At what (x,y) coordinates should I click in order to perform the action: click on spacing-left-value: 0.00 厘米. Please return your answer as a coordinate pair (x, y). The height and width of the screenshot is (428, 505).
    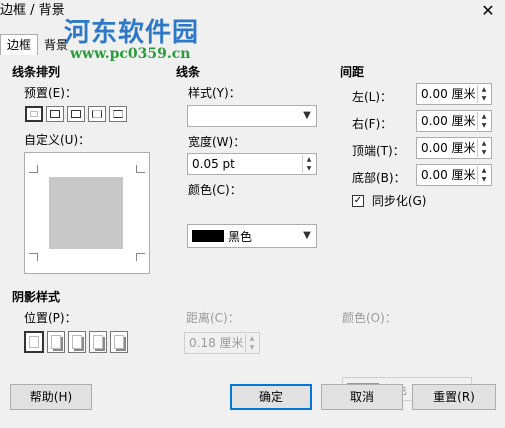
    Looking at the image, I should click on (448, 94).